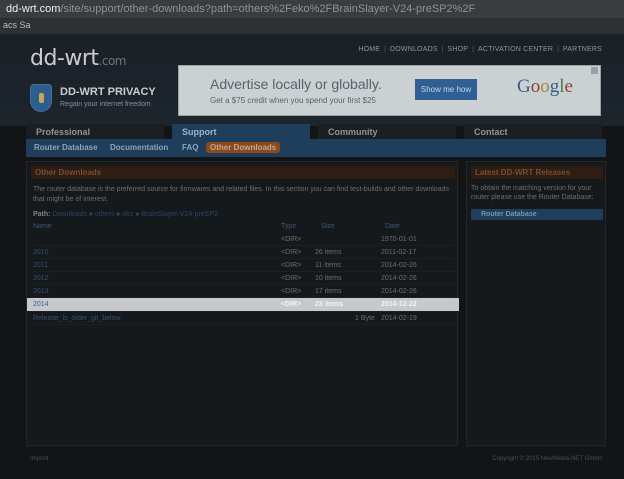 This screenshot has height=479, width=624. I want to click on tab-contact: Contact, so click(533, 132).